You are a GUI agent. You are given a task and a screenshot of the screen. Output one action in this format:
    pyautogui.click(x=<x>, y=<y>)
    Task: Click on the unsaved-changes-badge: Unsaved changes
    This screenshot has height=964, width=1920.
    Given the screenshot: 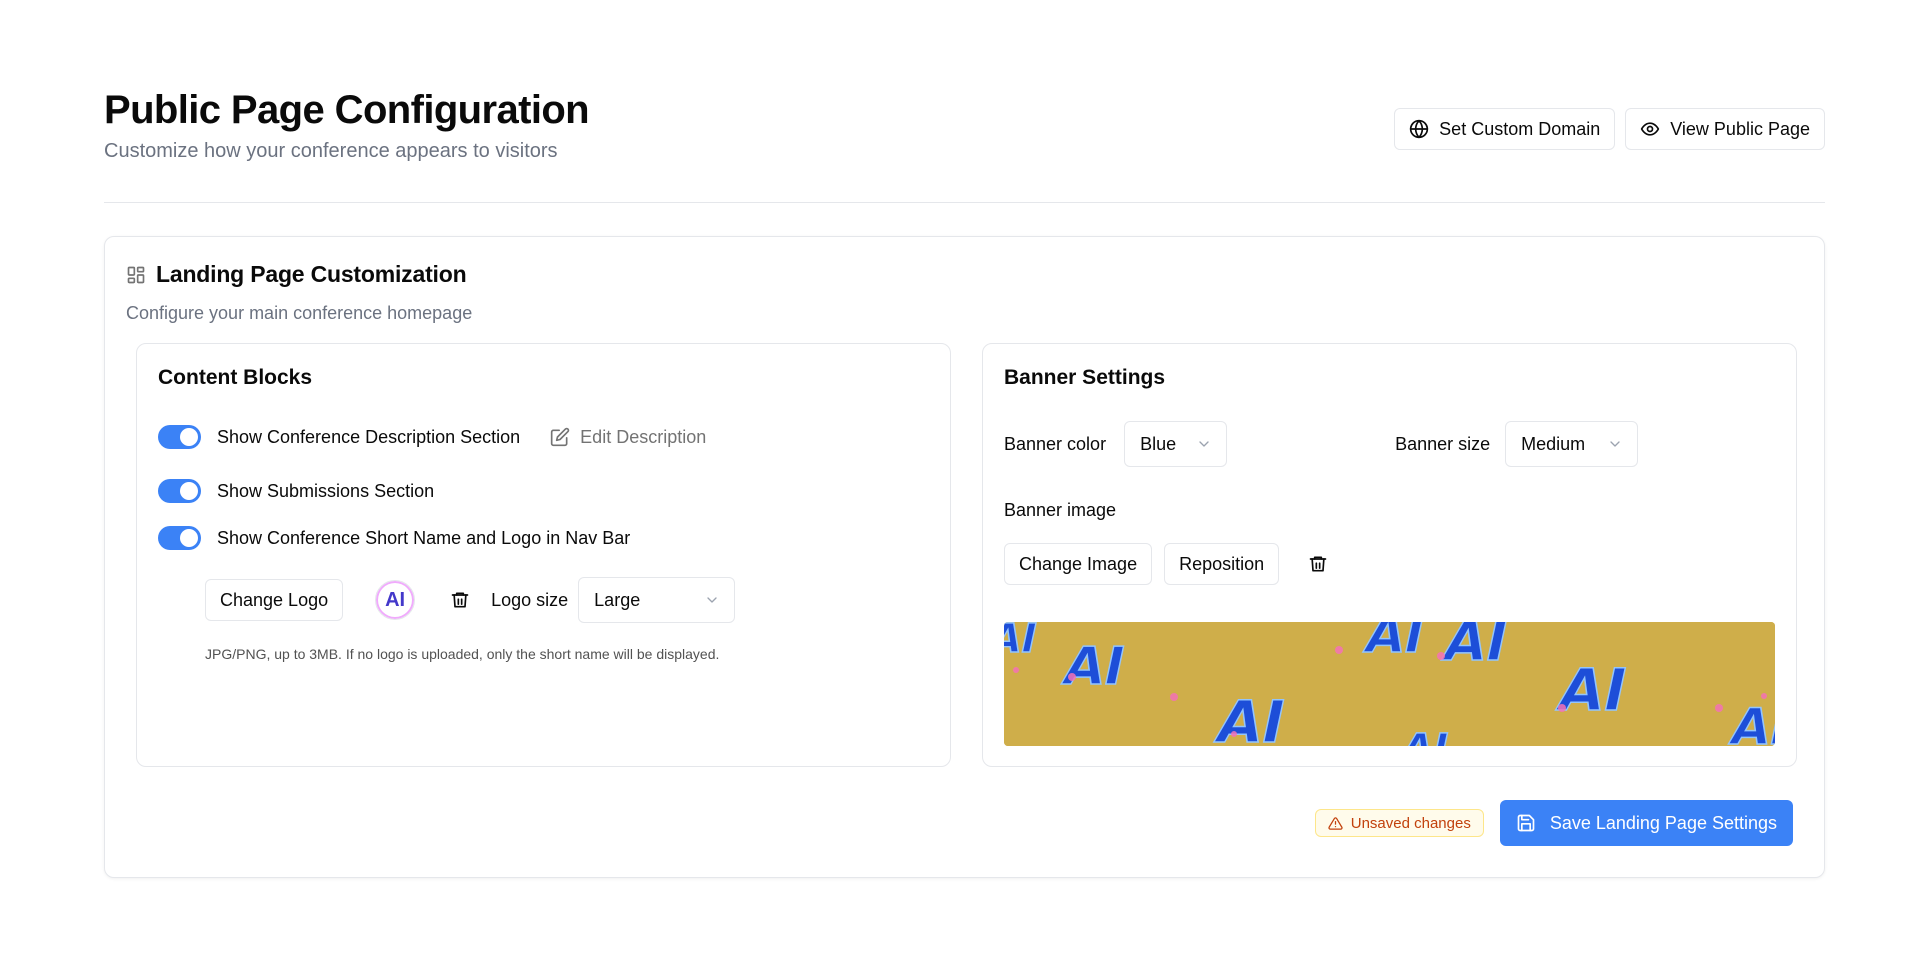 What is the action you would take?
    pyautogui.click(x=1399, y=823)
    